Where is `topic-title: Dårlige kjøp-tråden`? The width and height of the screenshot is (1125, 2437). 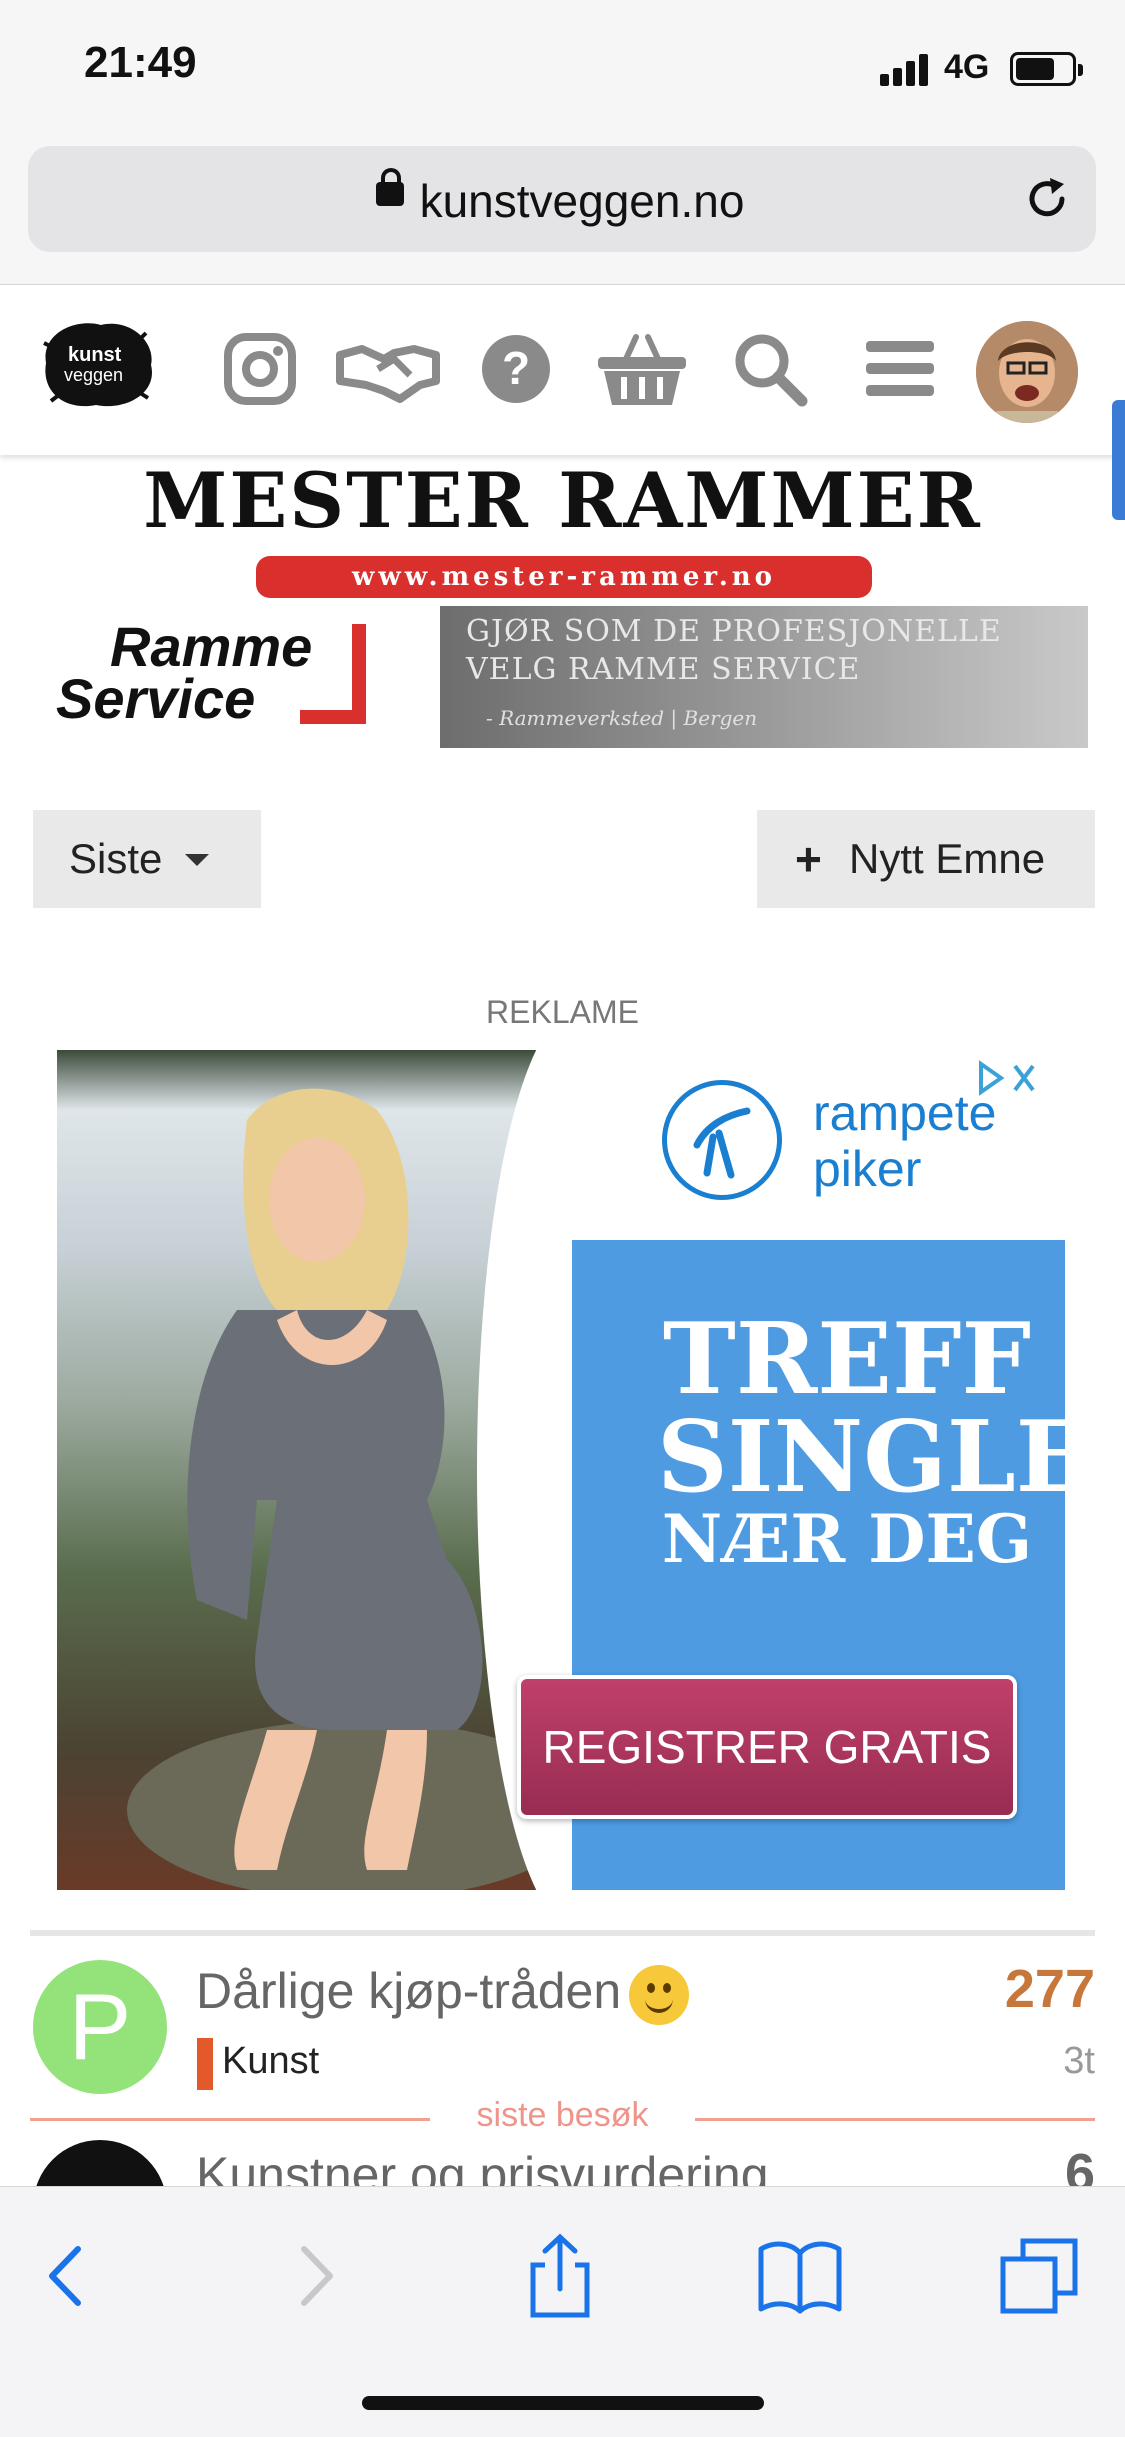 topic-title: Dårlige kjøp-tråden is located at coordinates (443, 1993).